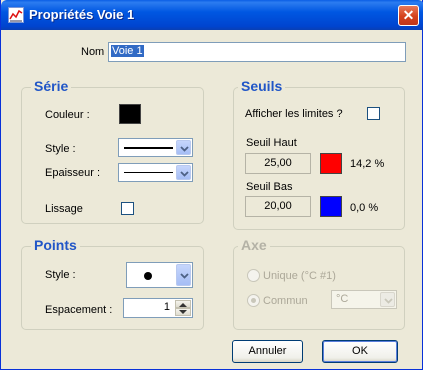  Describe the element at coordinates (262, 86) in the screenshot. I see `seuils-title: Seuils` at that location.